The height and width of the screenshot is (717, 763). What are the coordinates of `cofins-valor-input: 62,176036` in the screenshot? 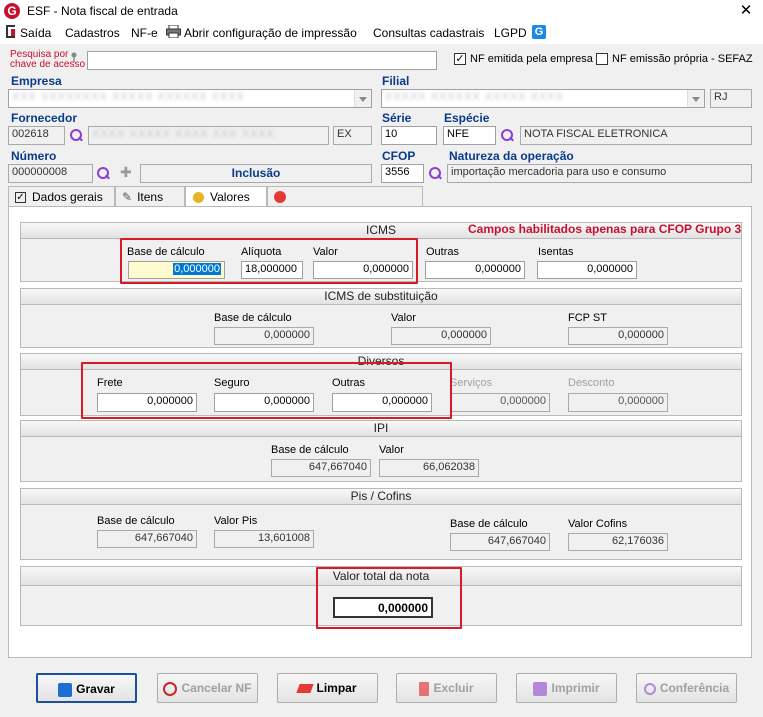 It's located at (618, 542).